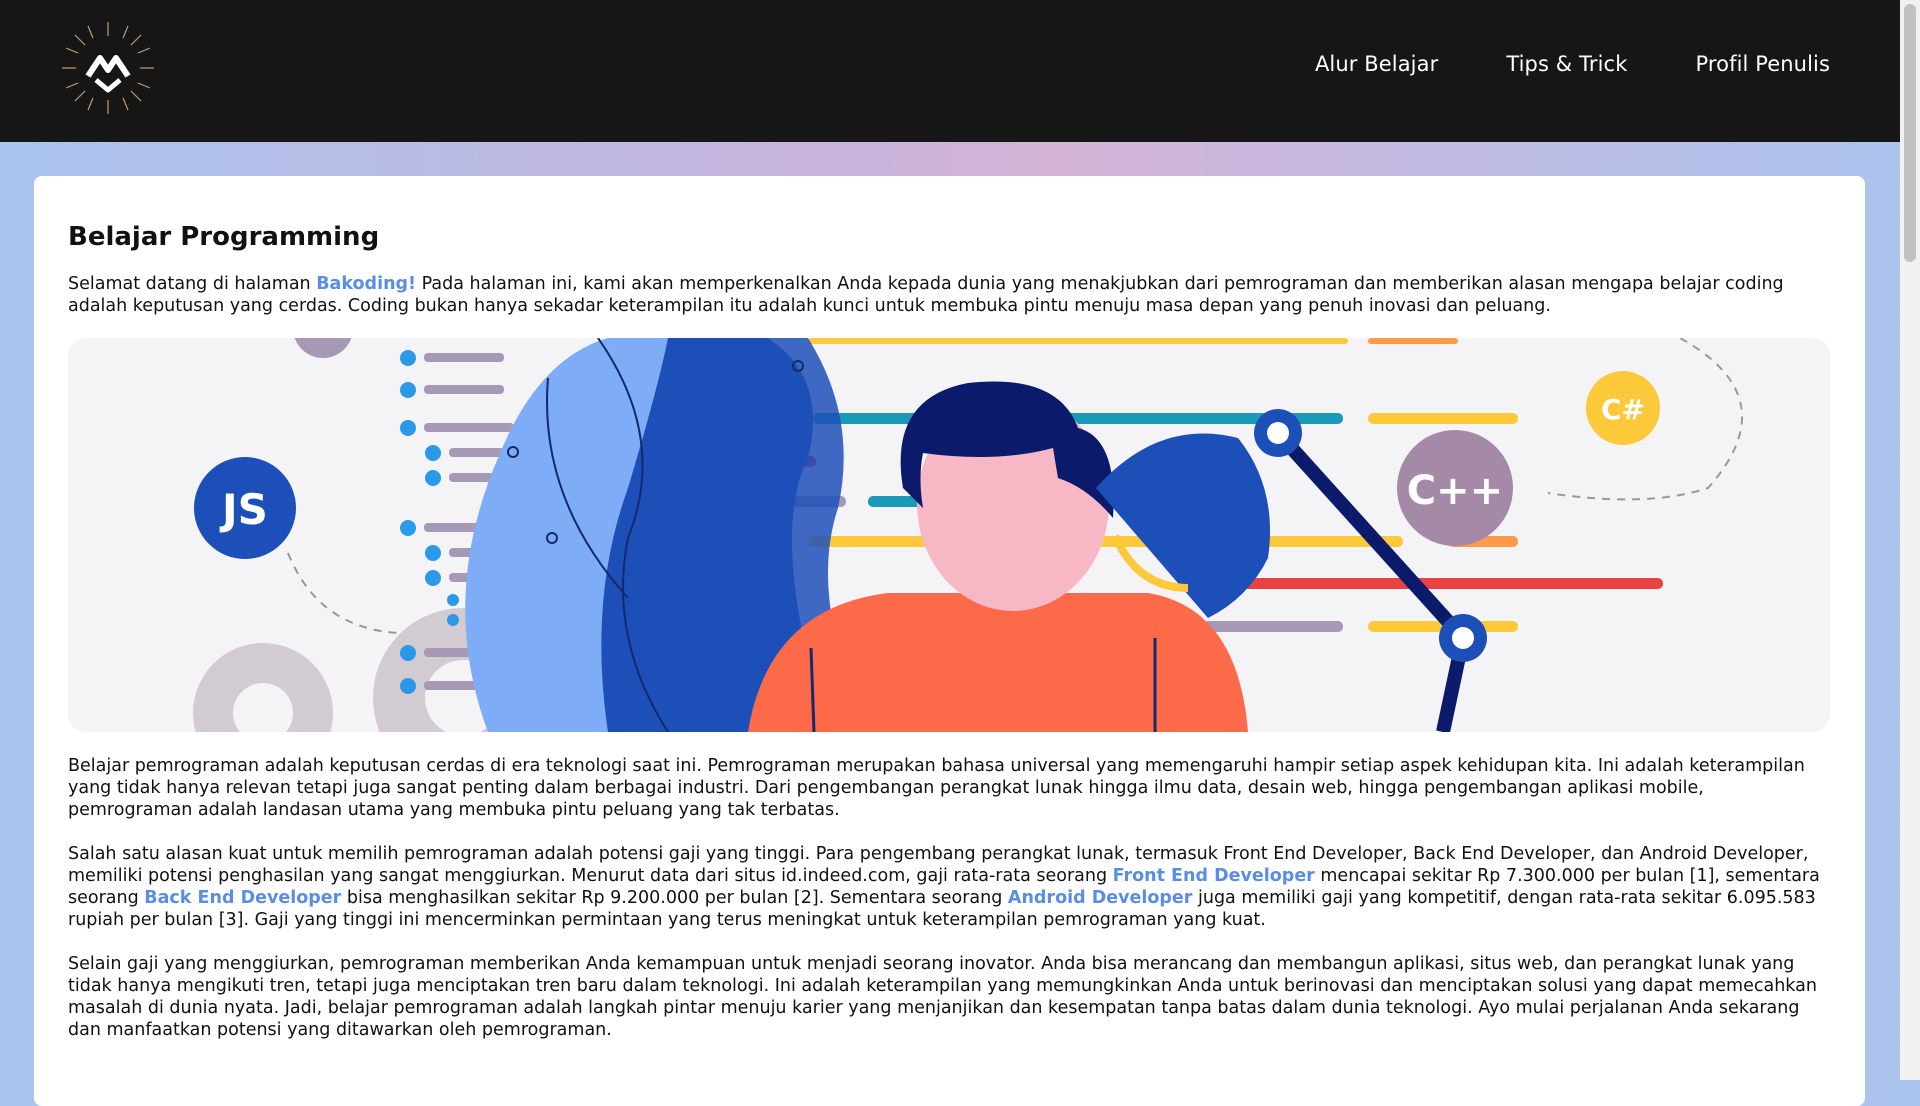 Image resolution: width=1920 pixels, height=1106 pixels. Describe the element at coordinates (1910, 540) in the screenshot. I see `page-scrollbar` at that location.